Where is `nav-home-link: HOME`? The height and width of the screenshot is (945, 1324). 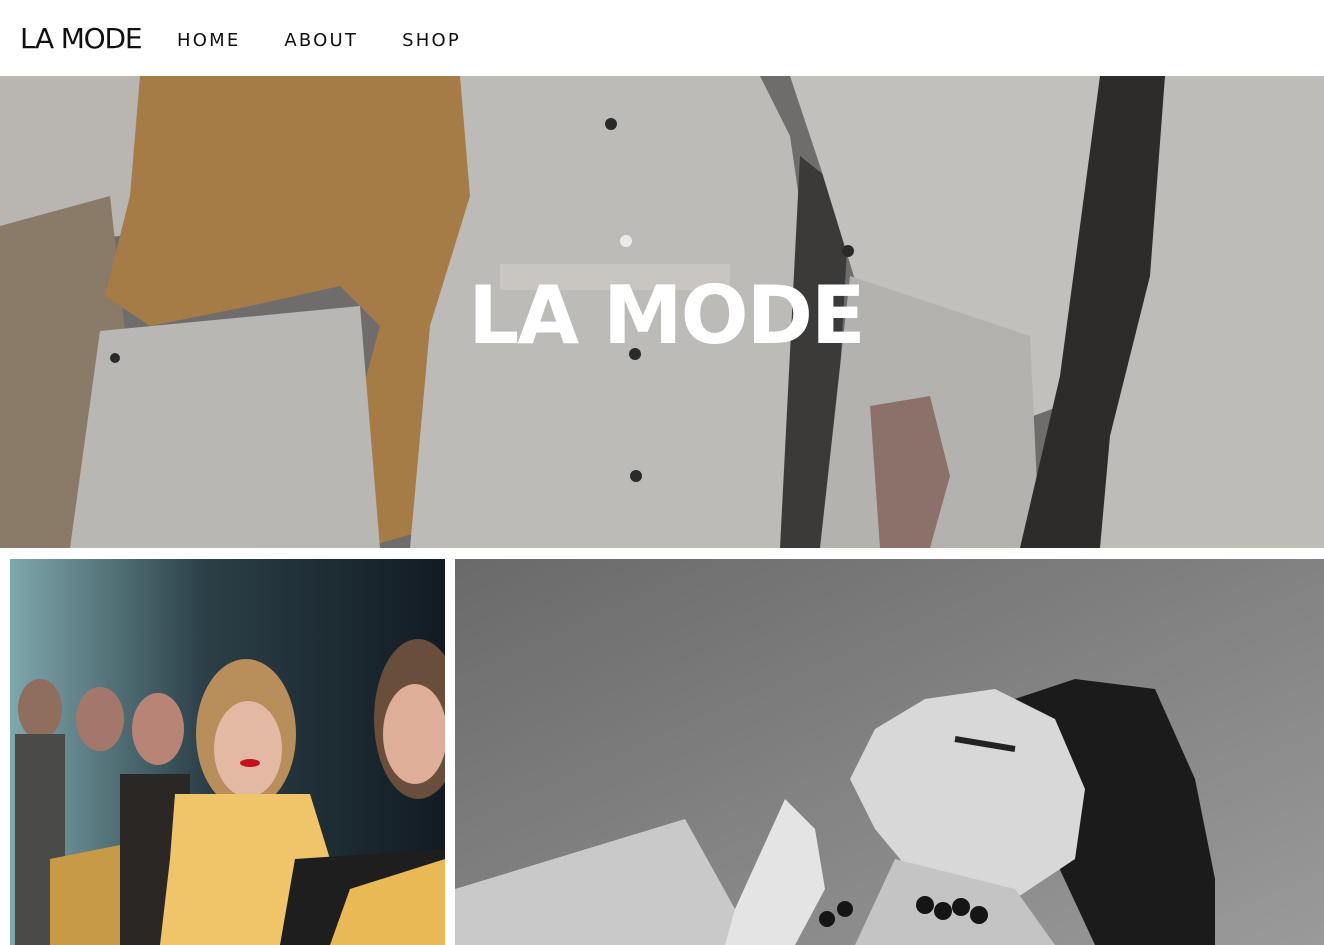 nav-home-link: HOME is located at coordinates (208, 40).